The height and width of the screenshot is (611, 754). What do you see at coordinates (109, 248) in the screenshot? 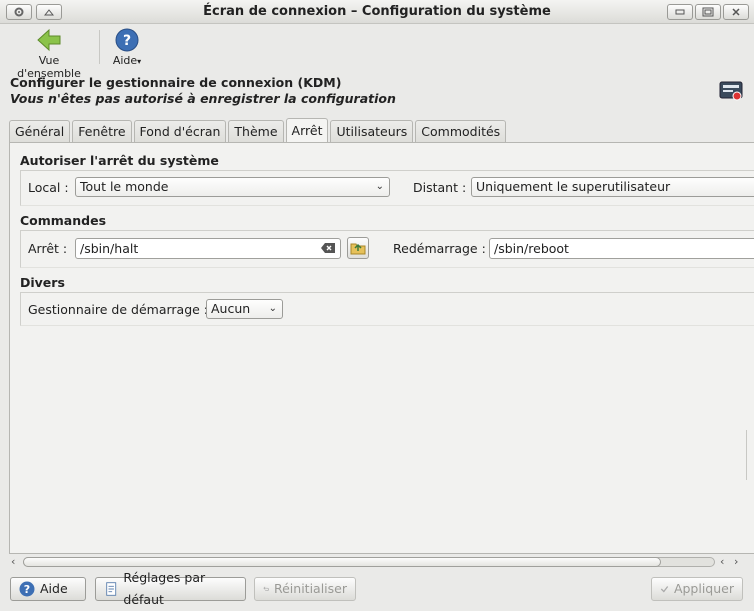
I see `halt-command-value: /sbin/halt` at bounding box center [109, 248].